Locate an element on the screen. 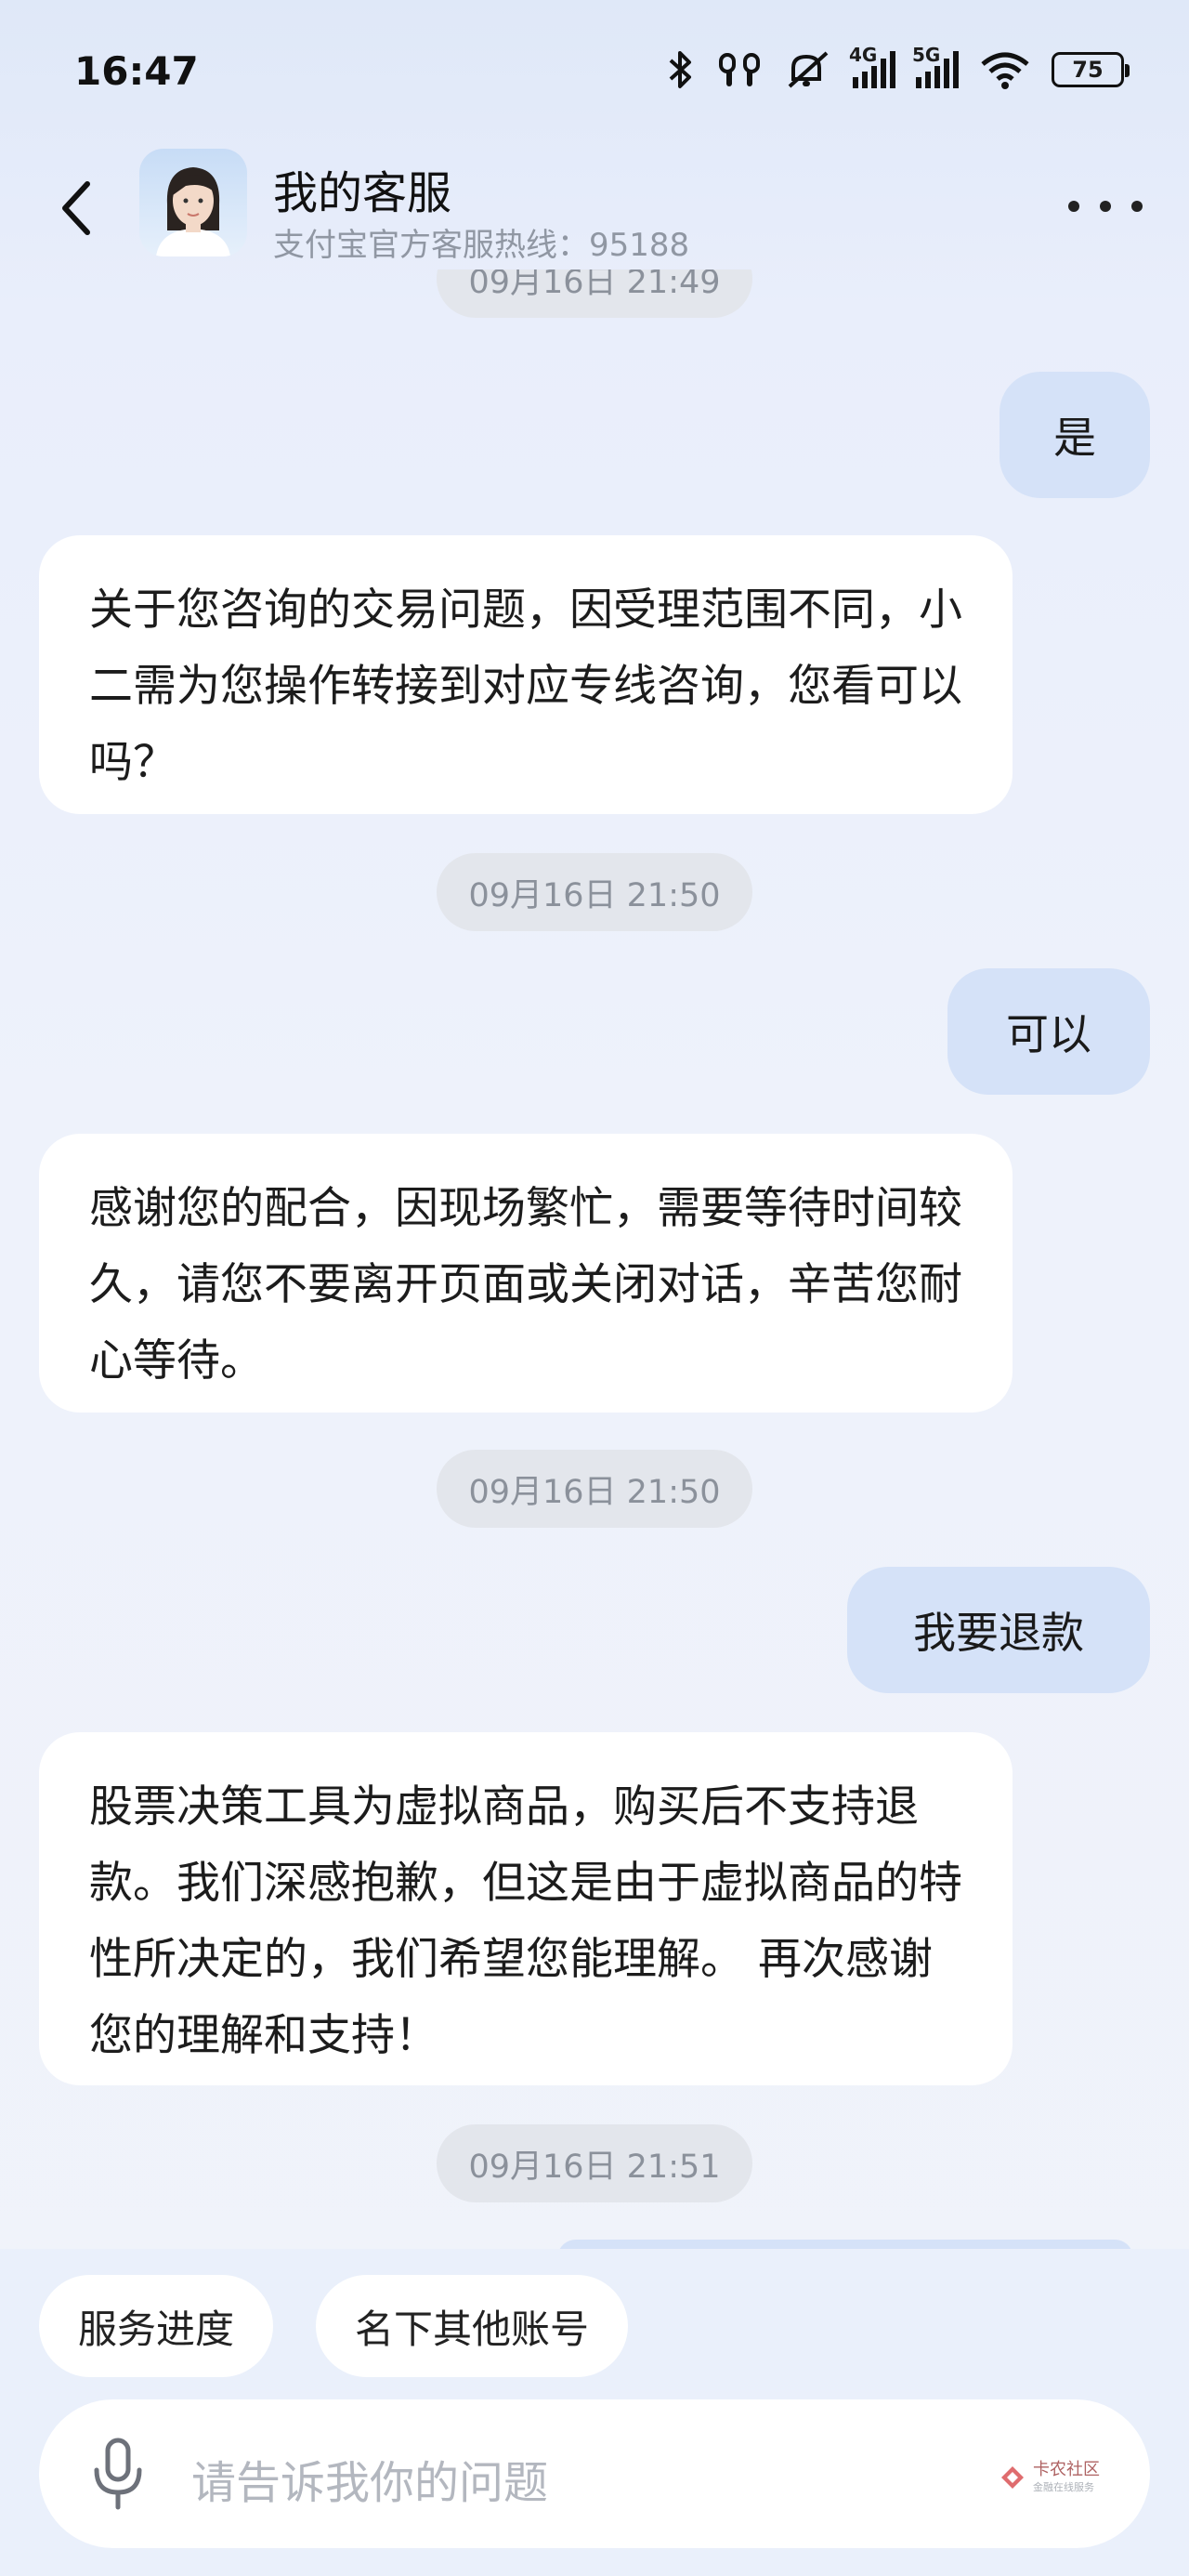 The height and width of the screenshot is (2576, 1189). status-time: 16:47 is located at coordinates (137, 71).